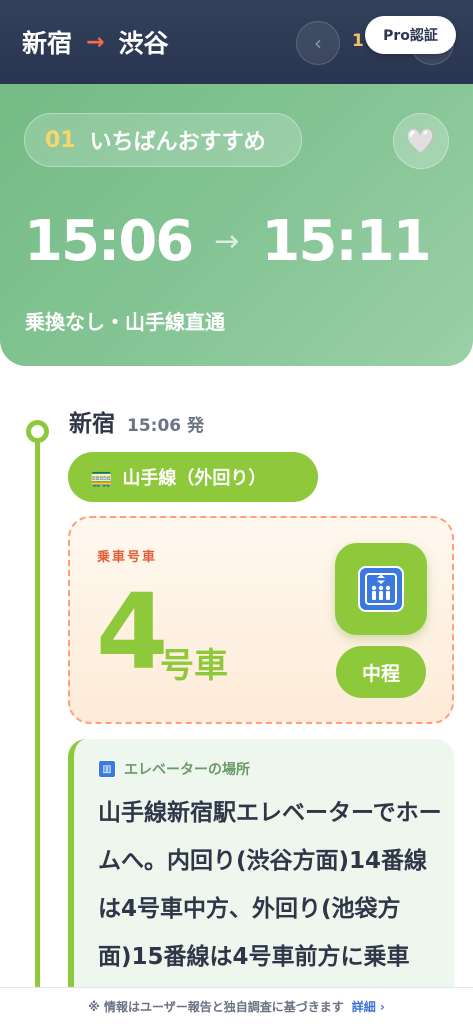  I want to click on boarding-car-label: 乗車号車, so click(127, 557).